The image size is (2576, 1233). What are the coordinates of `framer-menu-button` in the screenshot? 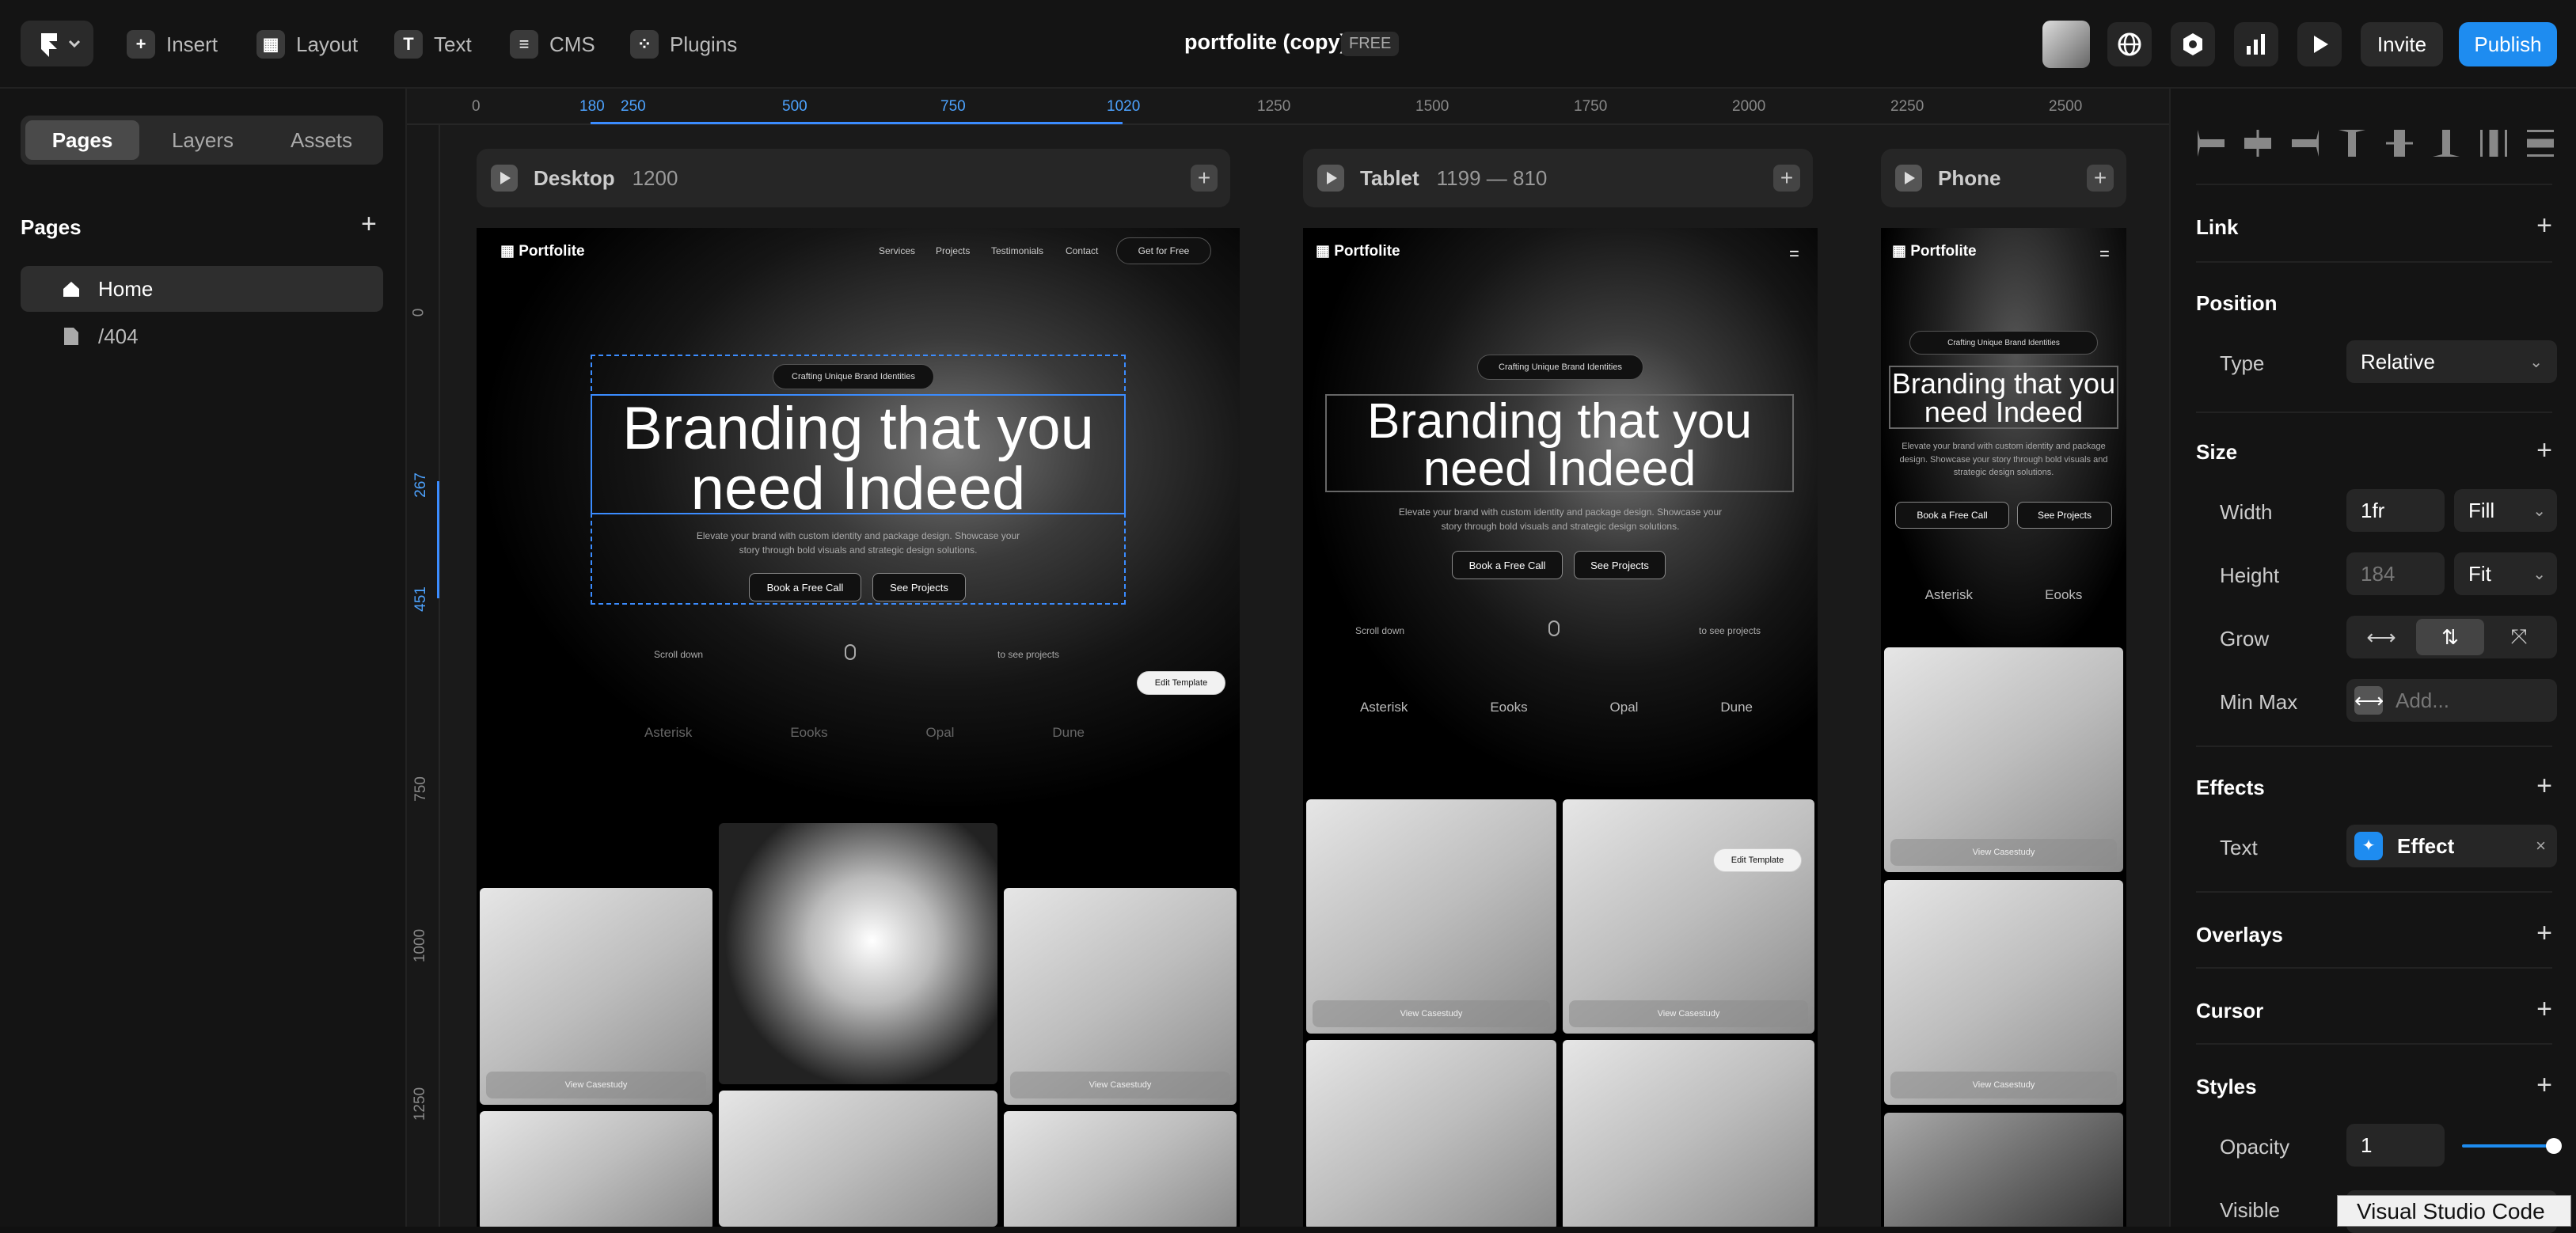 It's located at (57, 43).